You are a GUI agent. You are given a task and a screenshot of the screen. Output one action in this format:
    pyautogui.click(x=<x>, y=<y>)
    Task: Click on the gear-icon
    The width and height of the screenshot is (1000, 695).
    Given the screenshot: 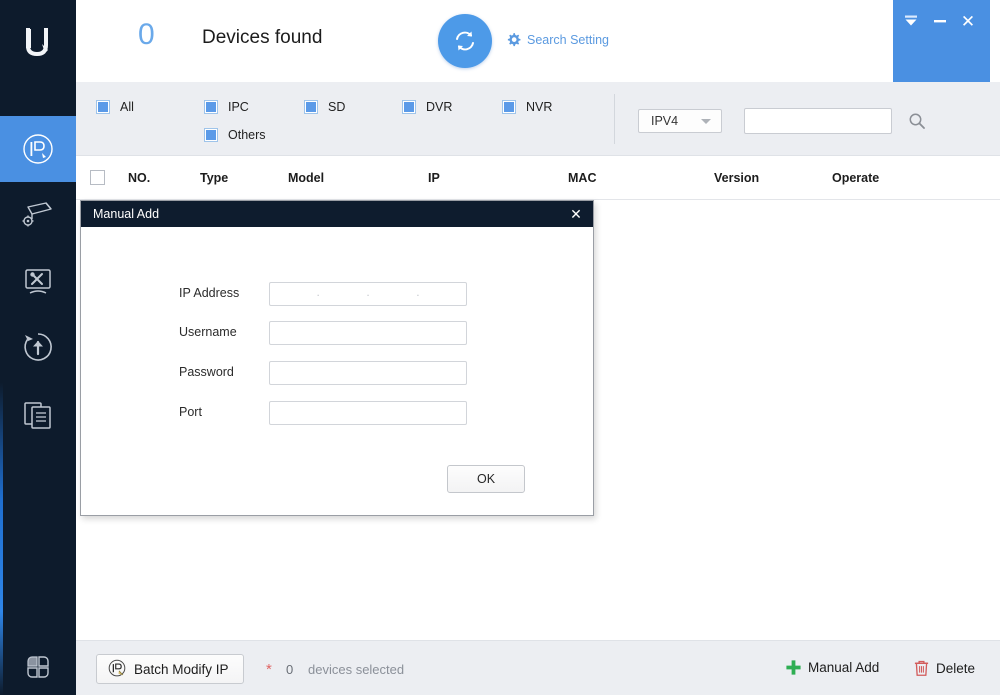 What is the action you would take?
    pyautogui.click(x=514, y=40)
    